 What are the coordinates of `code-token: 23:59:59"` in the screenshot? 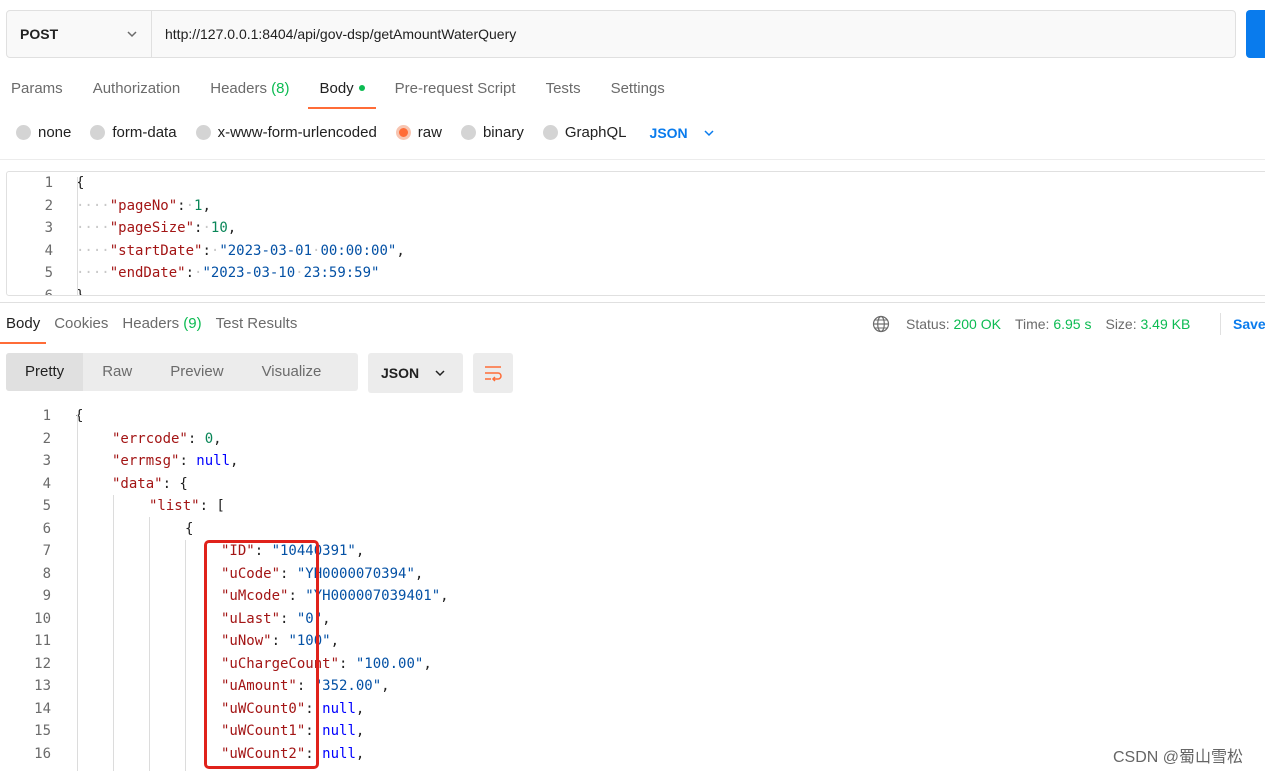 It's located at (341, 273).